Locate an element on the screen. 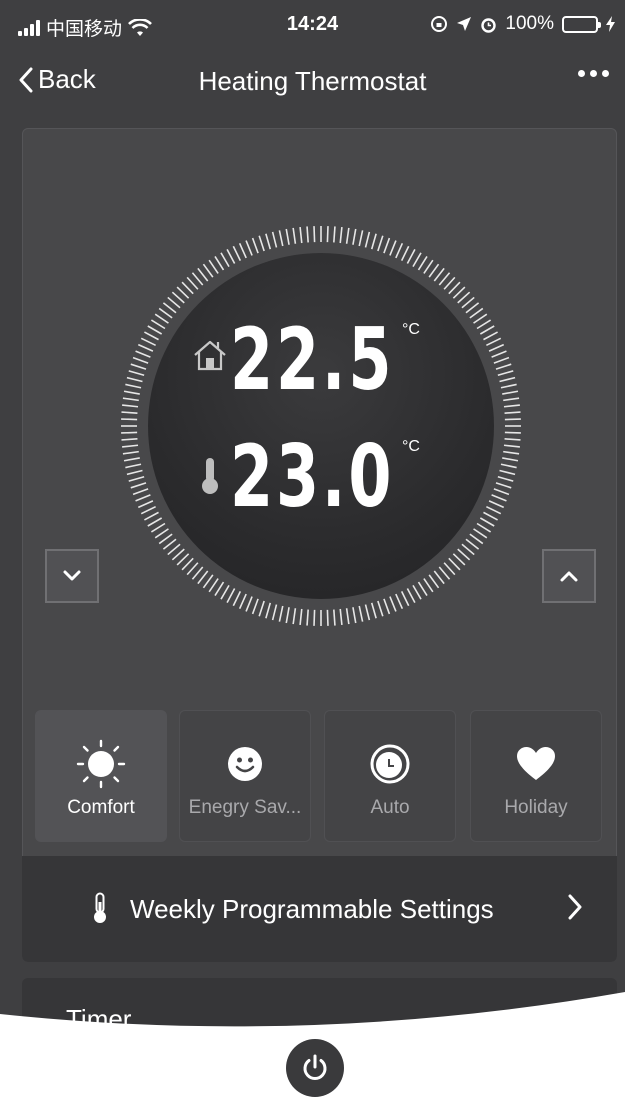  current-temperature: 23.0 is located at coordinates (312, 477).